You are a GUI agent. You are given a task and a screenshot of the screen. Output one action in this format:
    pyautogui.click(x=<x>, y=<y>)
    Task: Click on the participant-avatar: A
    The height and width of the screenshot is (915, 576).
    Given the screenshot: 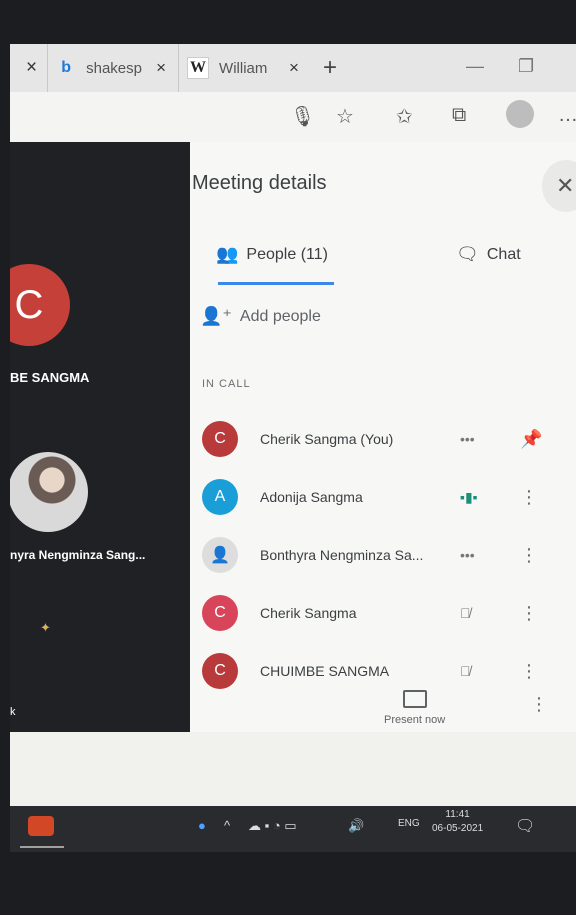 What is the action you would take?
    pyautogui.click(x=220, y=497)
    